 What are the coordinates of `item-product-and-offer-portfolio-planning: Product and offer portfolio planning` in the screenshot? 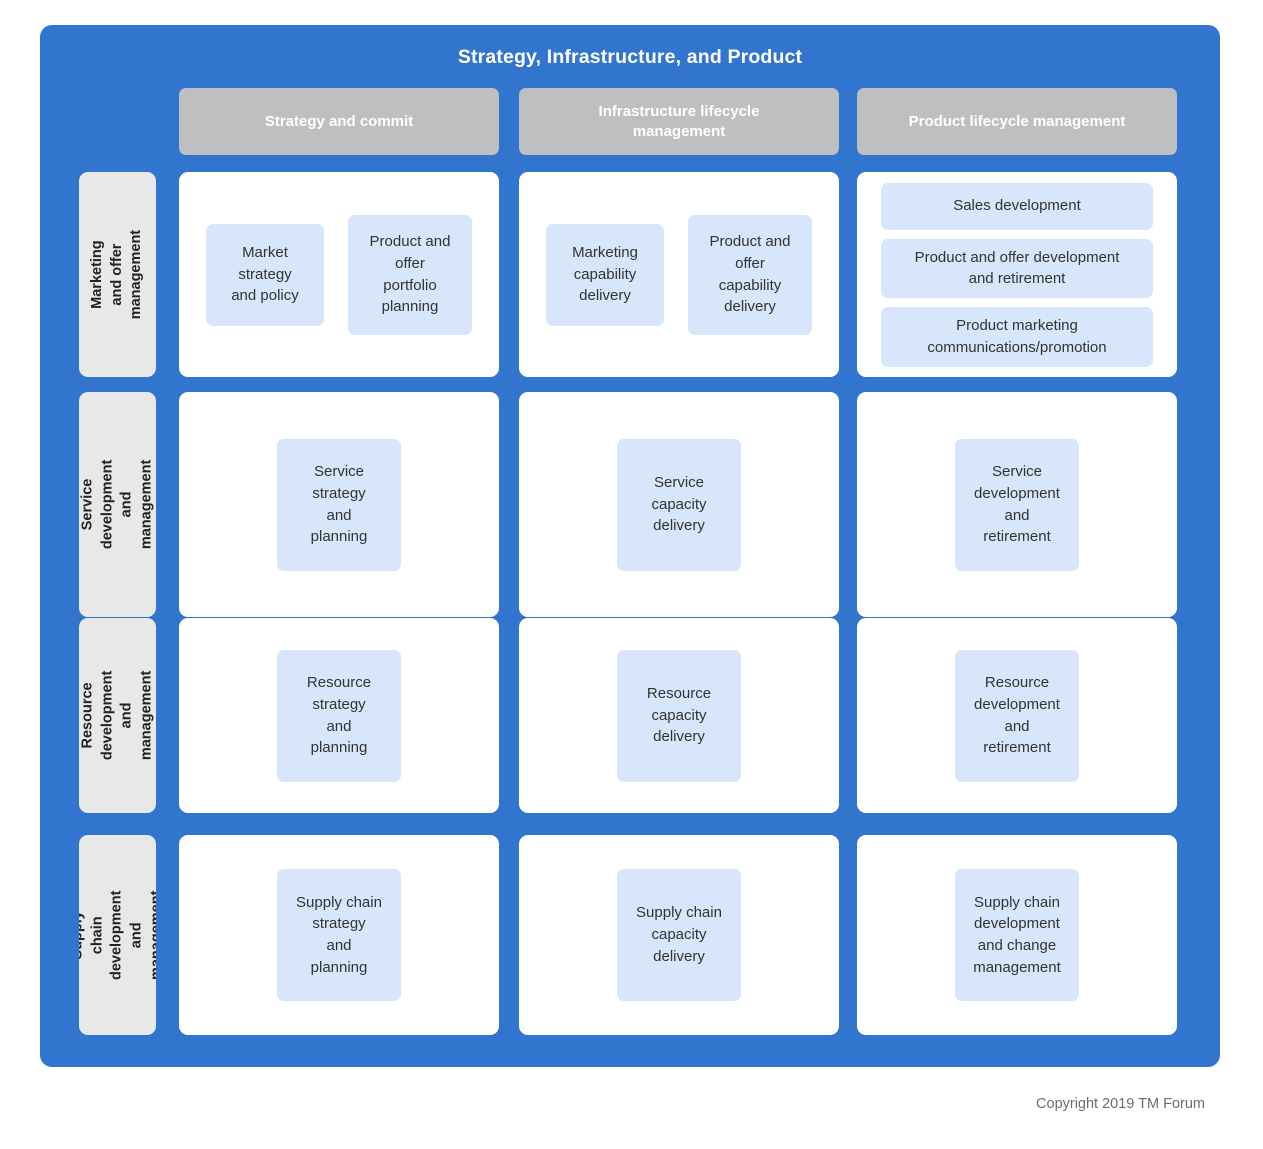 It's located at (410, 274).